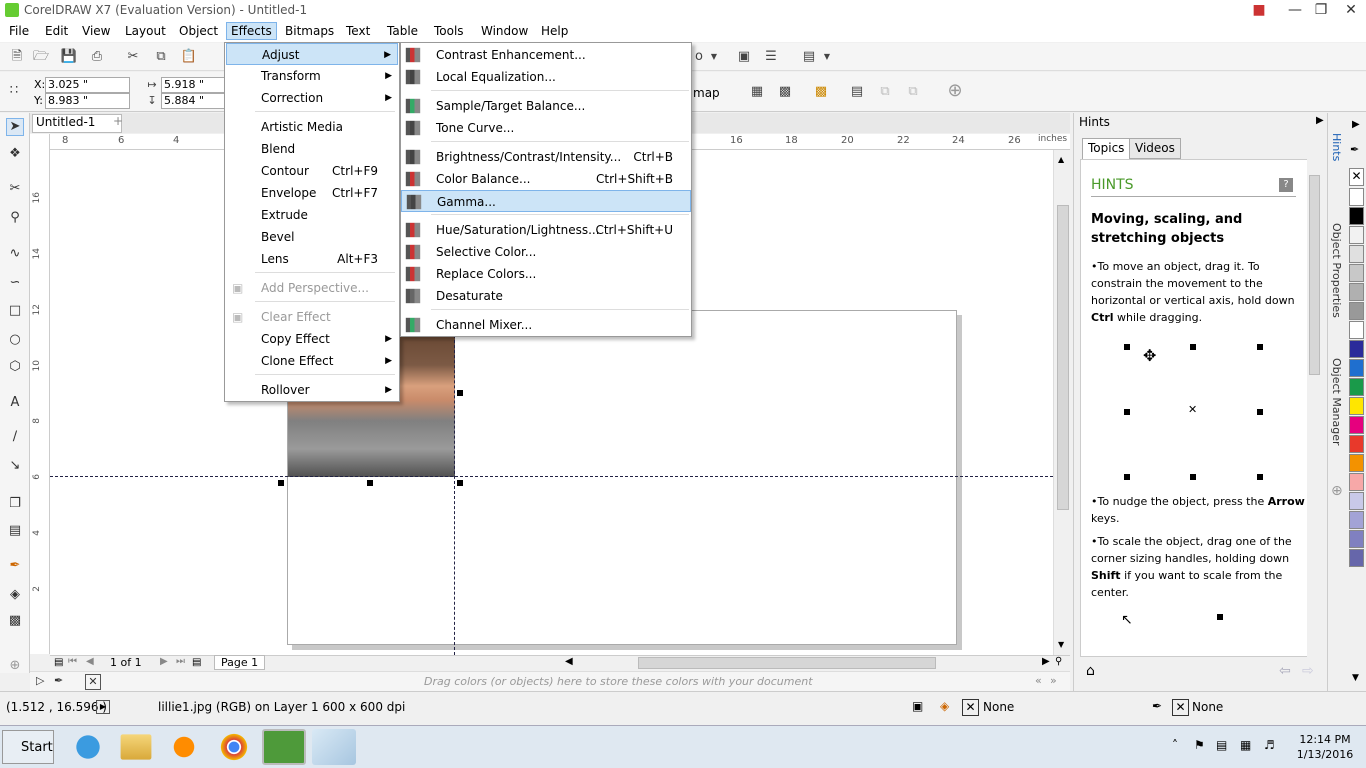  Describe the element at coordinates (284, 747) in the screenshot. I see `coreldraw-task-icon` at that location.